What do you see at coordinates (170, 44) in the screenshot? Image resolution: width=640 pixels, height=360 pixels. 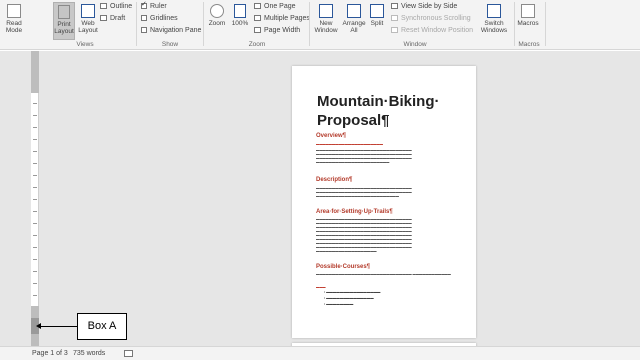 I see `show-group-label: Show` at bounding box center [170, 44].